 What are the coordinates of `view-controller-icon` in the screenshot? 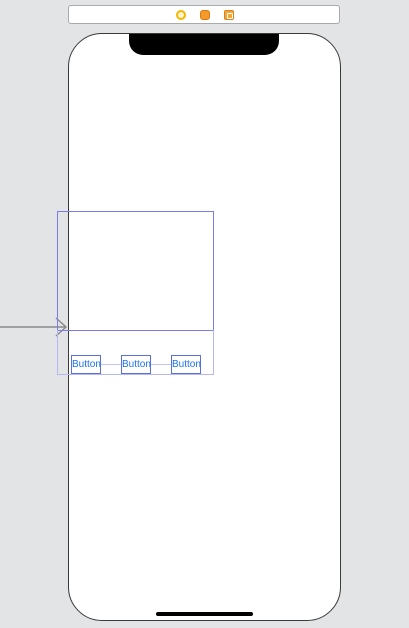 It's located at (181, 15).